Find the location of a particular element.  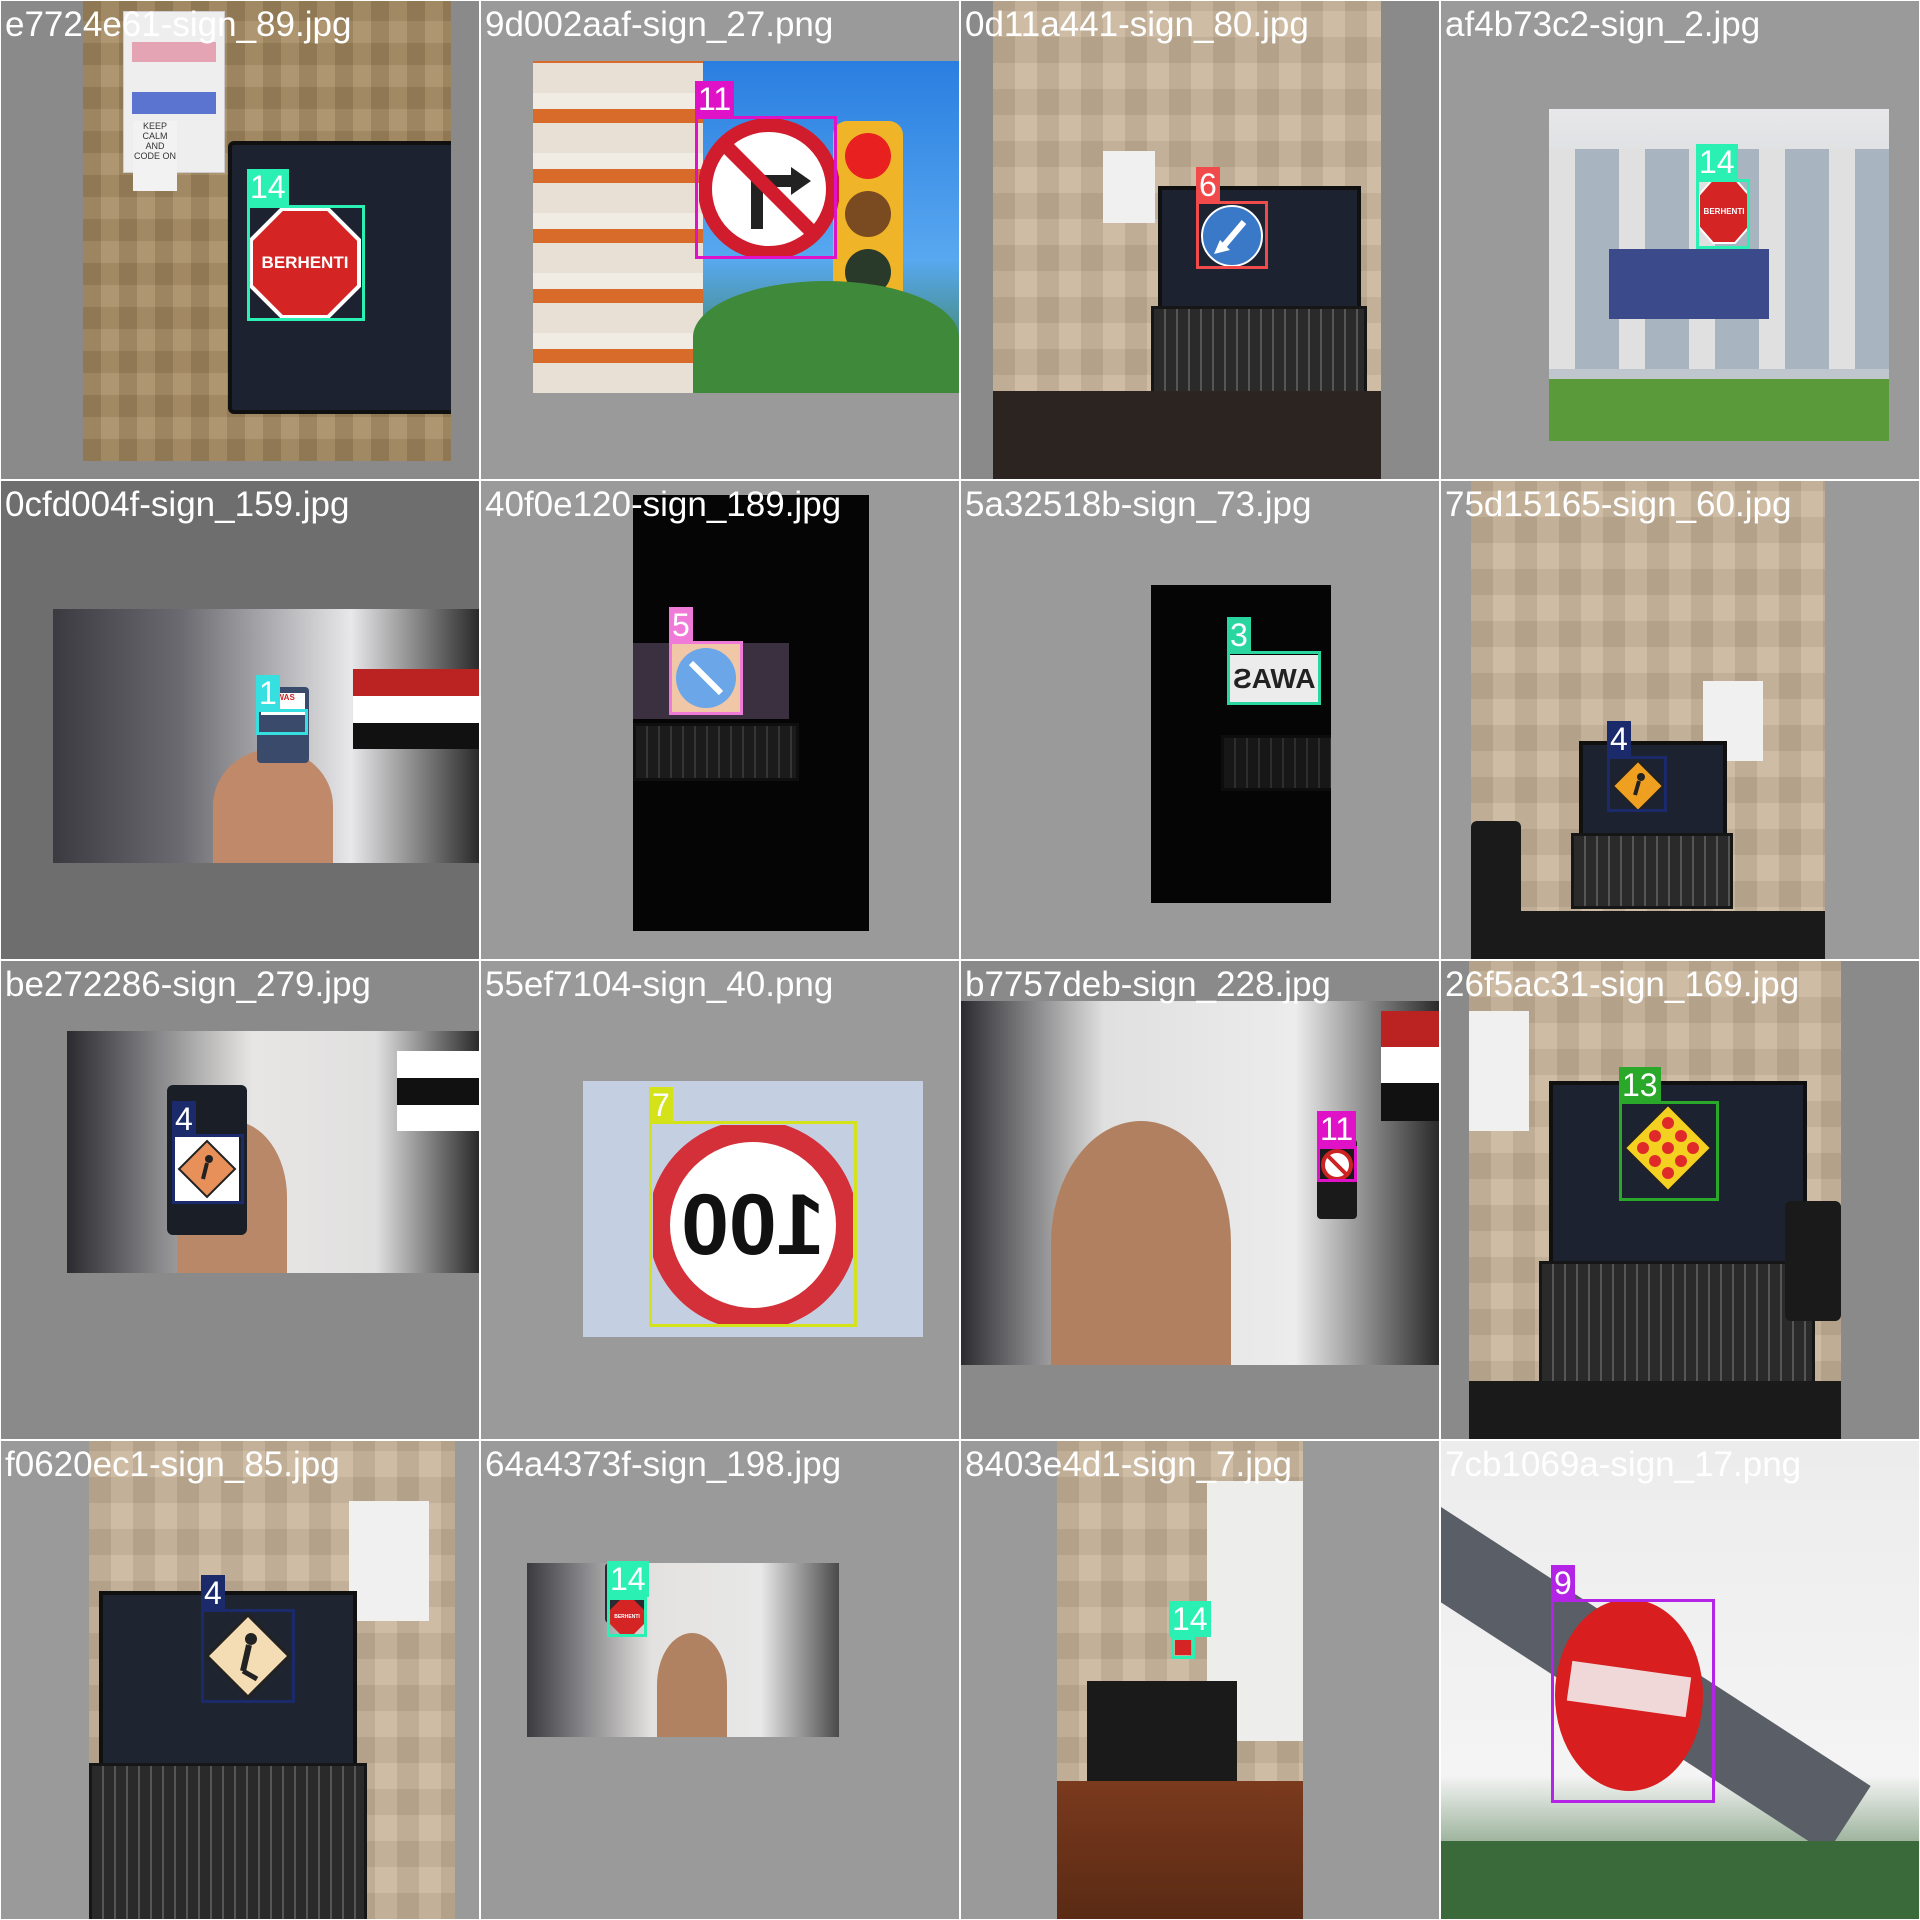

mosaic-tile: 4 75d15165-sign_60.jpg is located at coordinates (1680, 720).